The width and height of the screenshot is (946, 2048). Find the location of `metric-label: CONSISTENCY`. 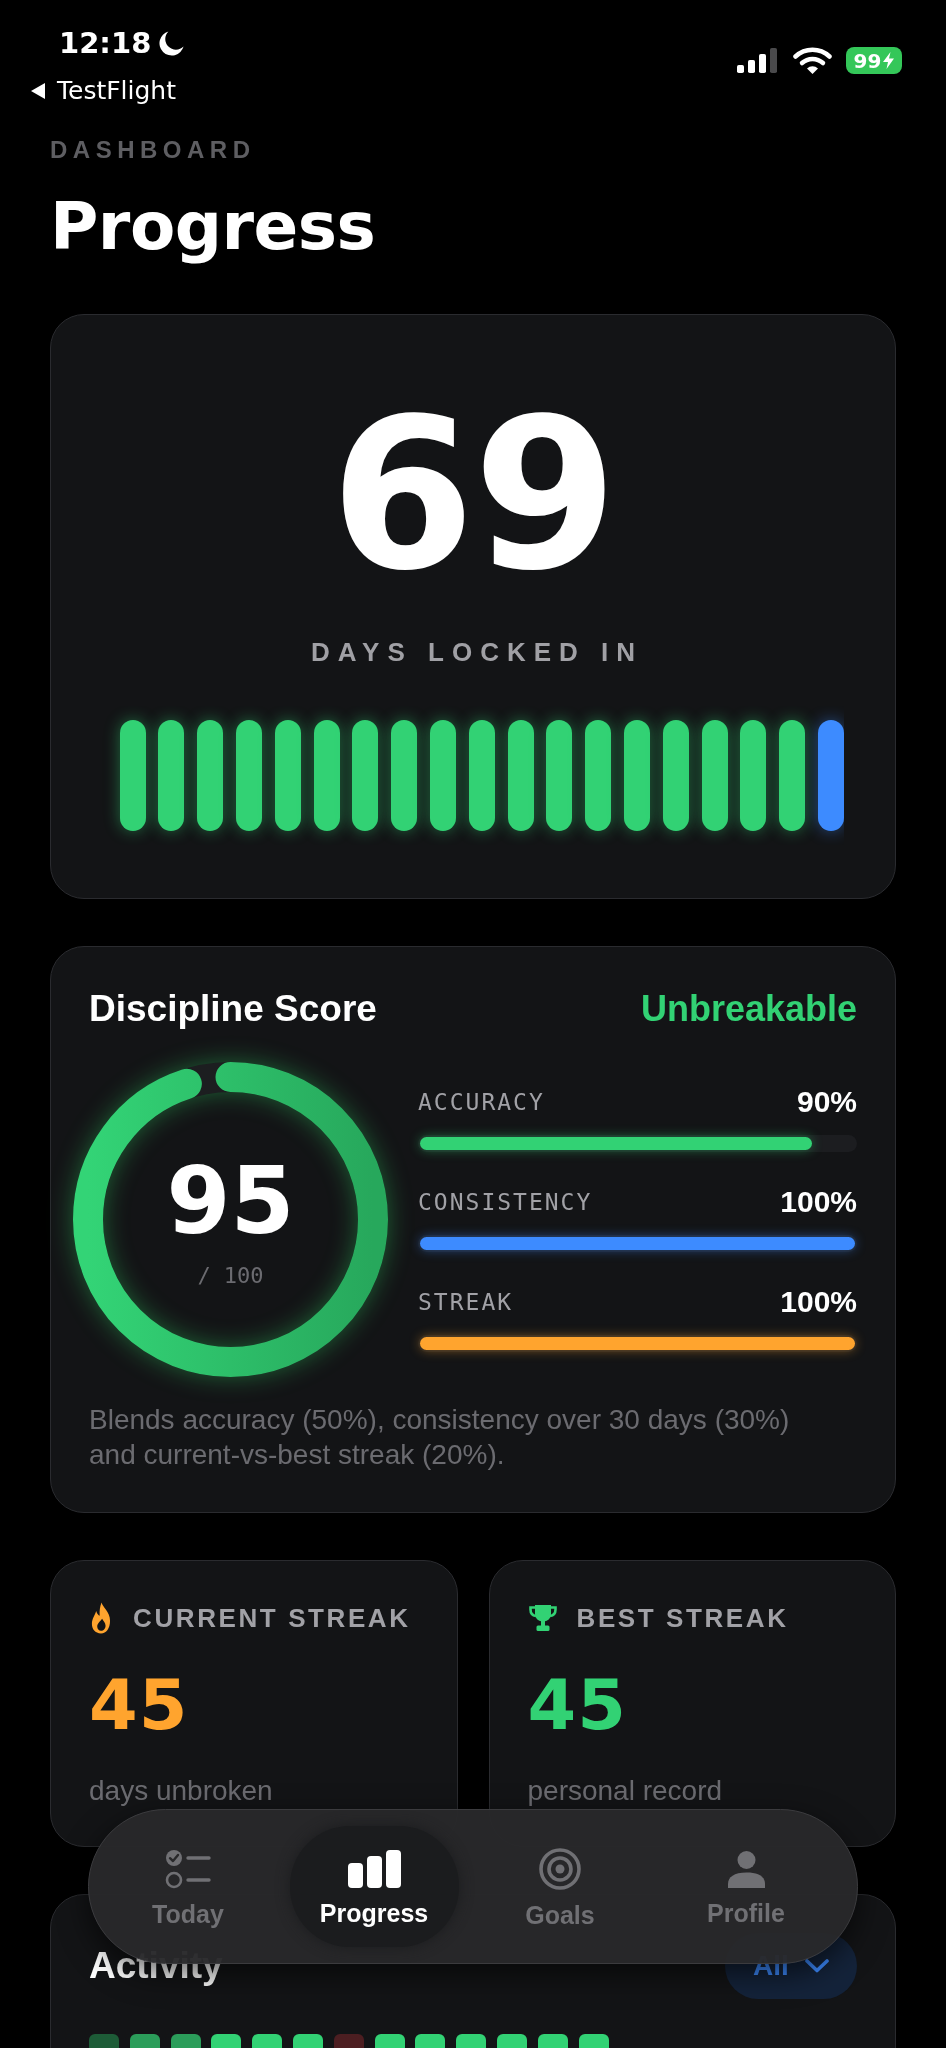

metric-label: CONSISTENCY is located at coordinates (505, 1203).